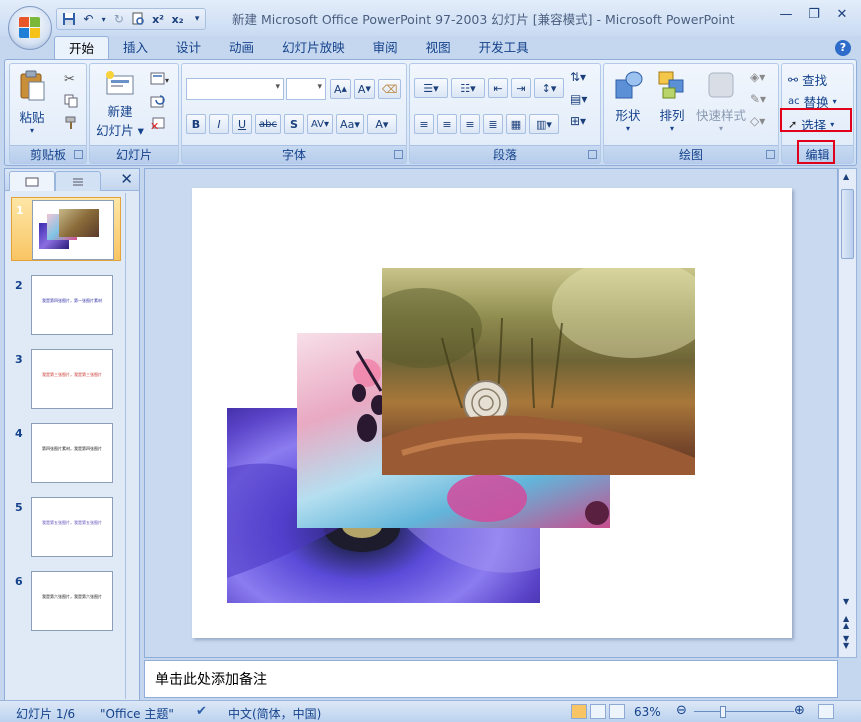 Image resolution: width=861 pixels, height=722 pixels. What do you see at coordinates (578, 121) in the screenshot?
I see `smartart-icon: ⊞▾` at bounding box center [578, 121].